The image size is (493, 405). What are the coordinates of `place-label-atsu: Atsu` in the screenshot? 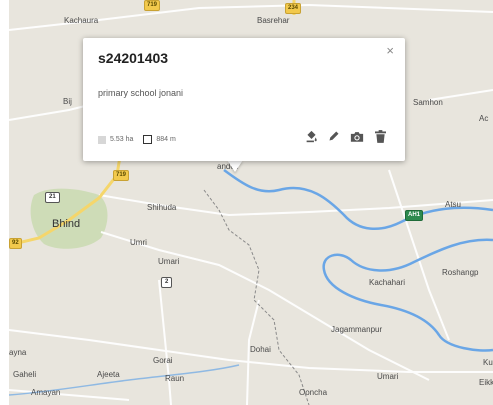 It's located at (453, 204).